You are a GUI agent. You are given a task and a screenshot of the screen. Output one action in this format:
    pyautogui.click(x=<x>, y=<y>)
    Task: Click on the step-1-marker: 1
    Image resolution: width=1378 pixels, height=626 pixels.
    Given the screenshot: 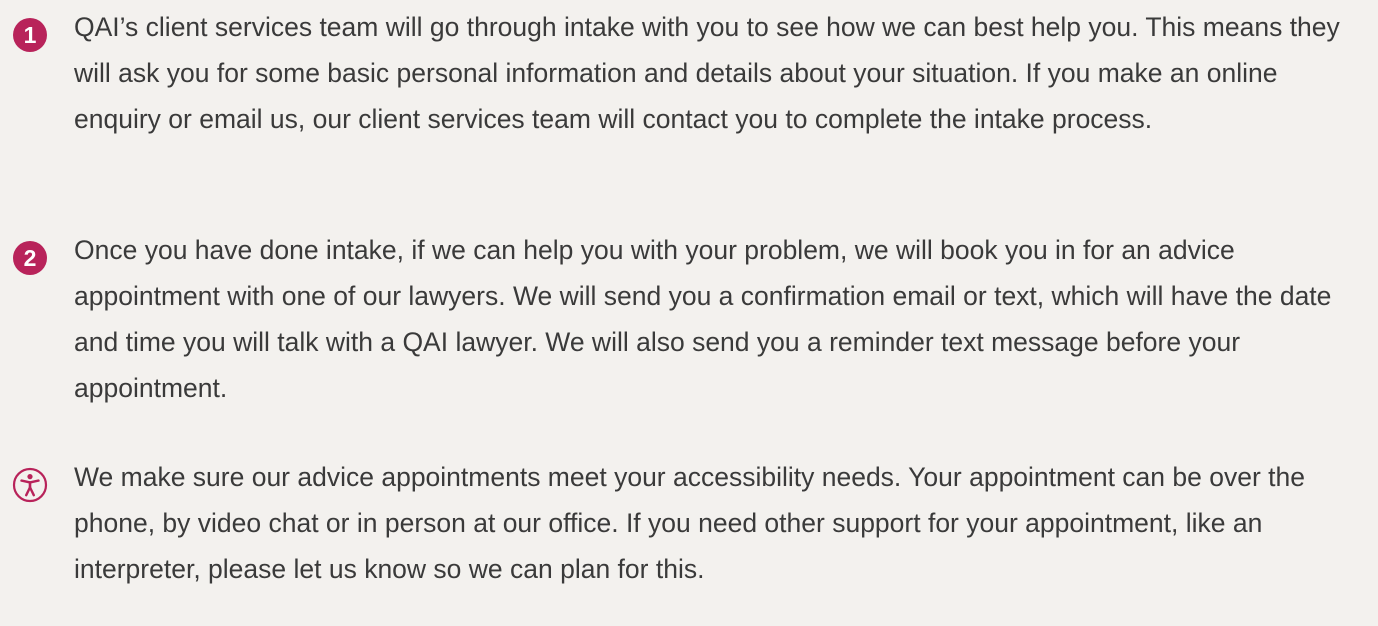 What is the action you would take?
    pyautogui.click(x=30, y=35)
    